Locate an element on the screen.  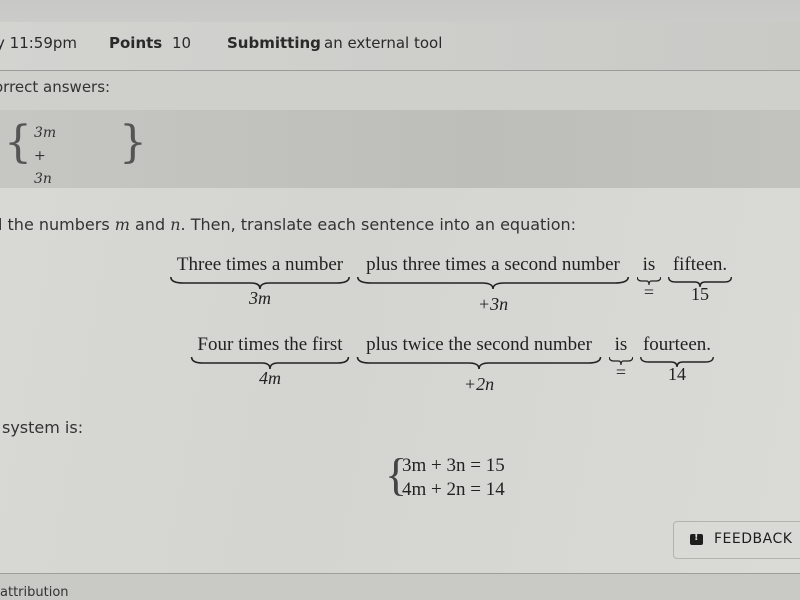
system-label: system is: is located at coordinates (43, 427).